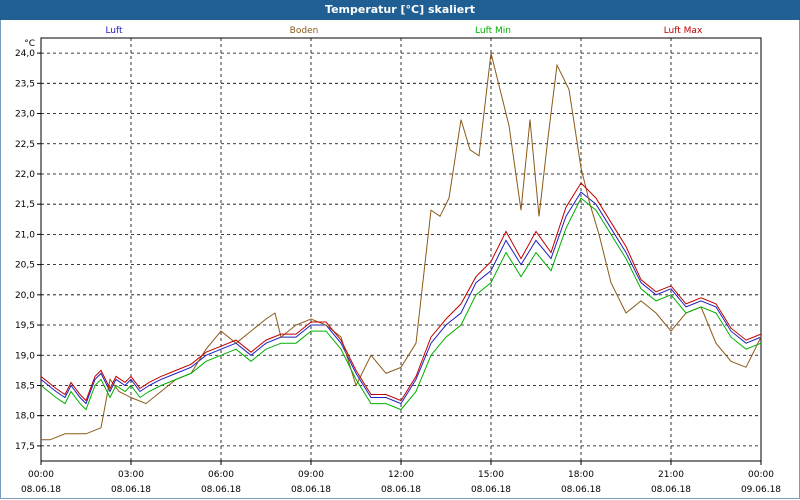 This screenshot has width=800, height=500. What do you see at coordinates (25, 386) in the screenshot?
I see `y-tick-label: 18,5` at bounding box center [25, 386].